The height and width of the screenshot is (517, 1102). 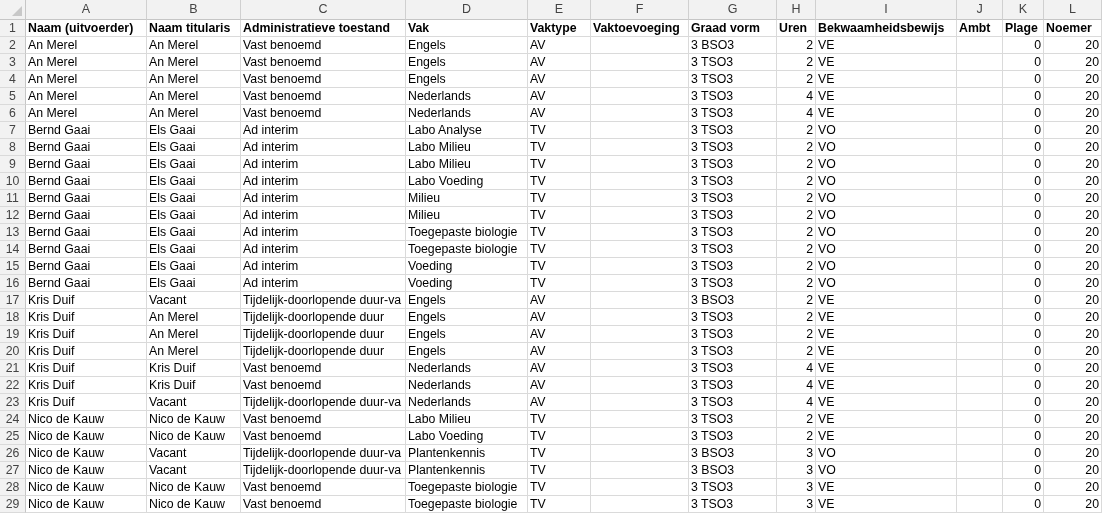 What do you see at coordinates (733, 10) in the screenshot?
I see `column-header: G` at bounding box center [733, 10].